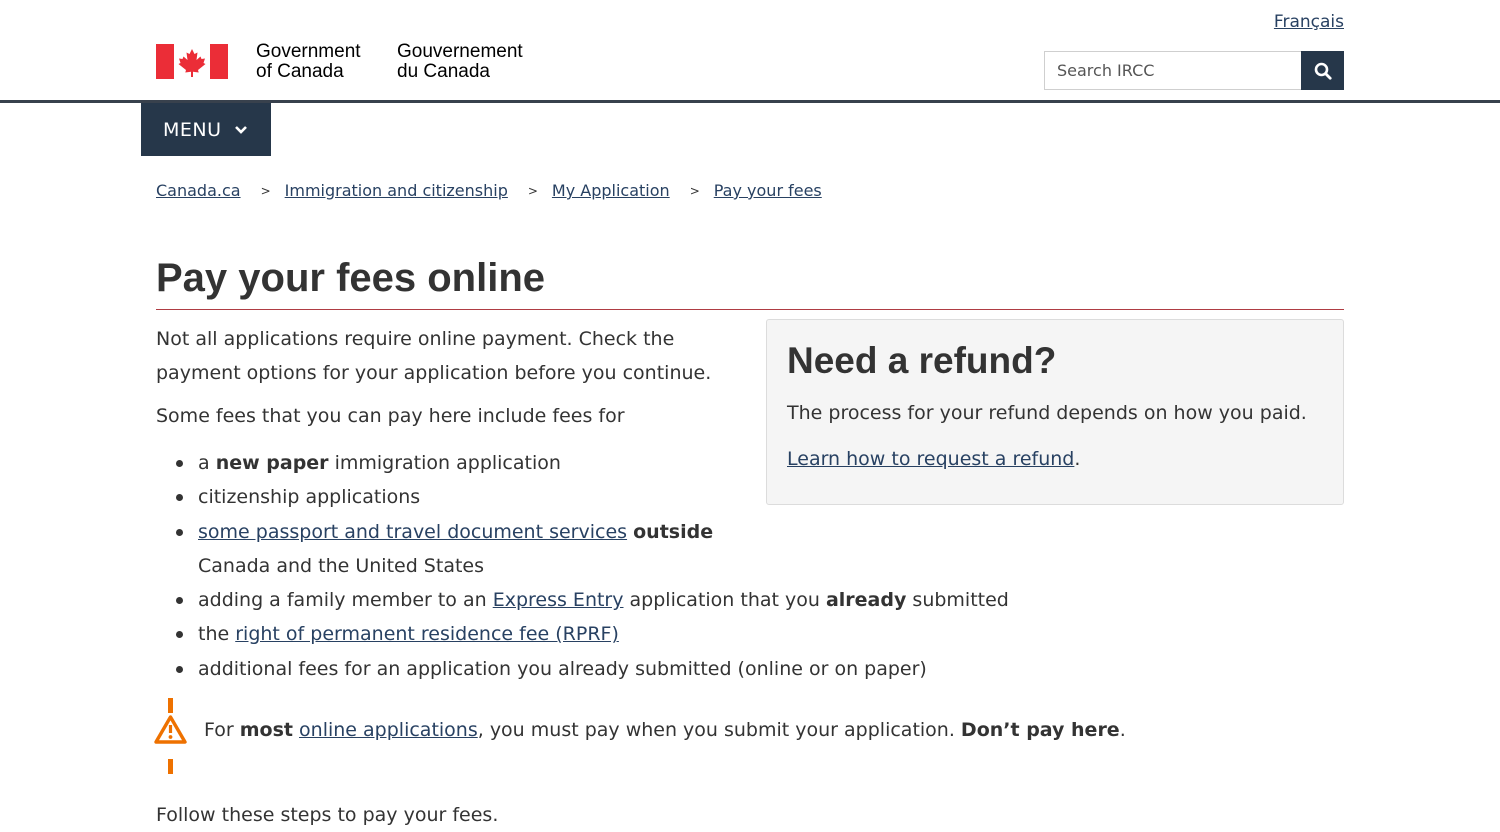 The height and width of the screenshot is (832, 1500). I want to click on item-text: Canada and the United States, so click(341, 565).